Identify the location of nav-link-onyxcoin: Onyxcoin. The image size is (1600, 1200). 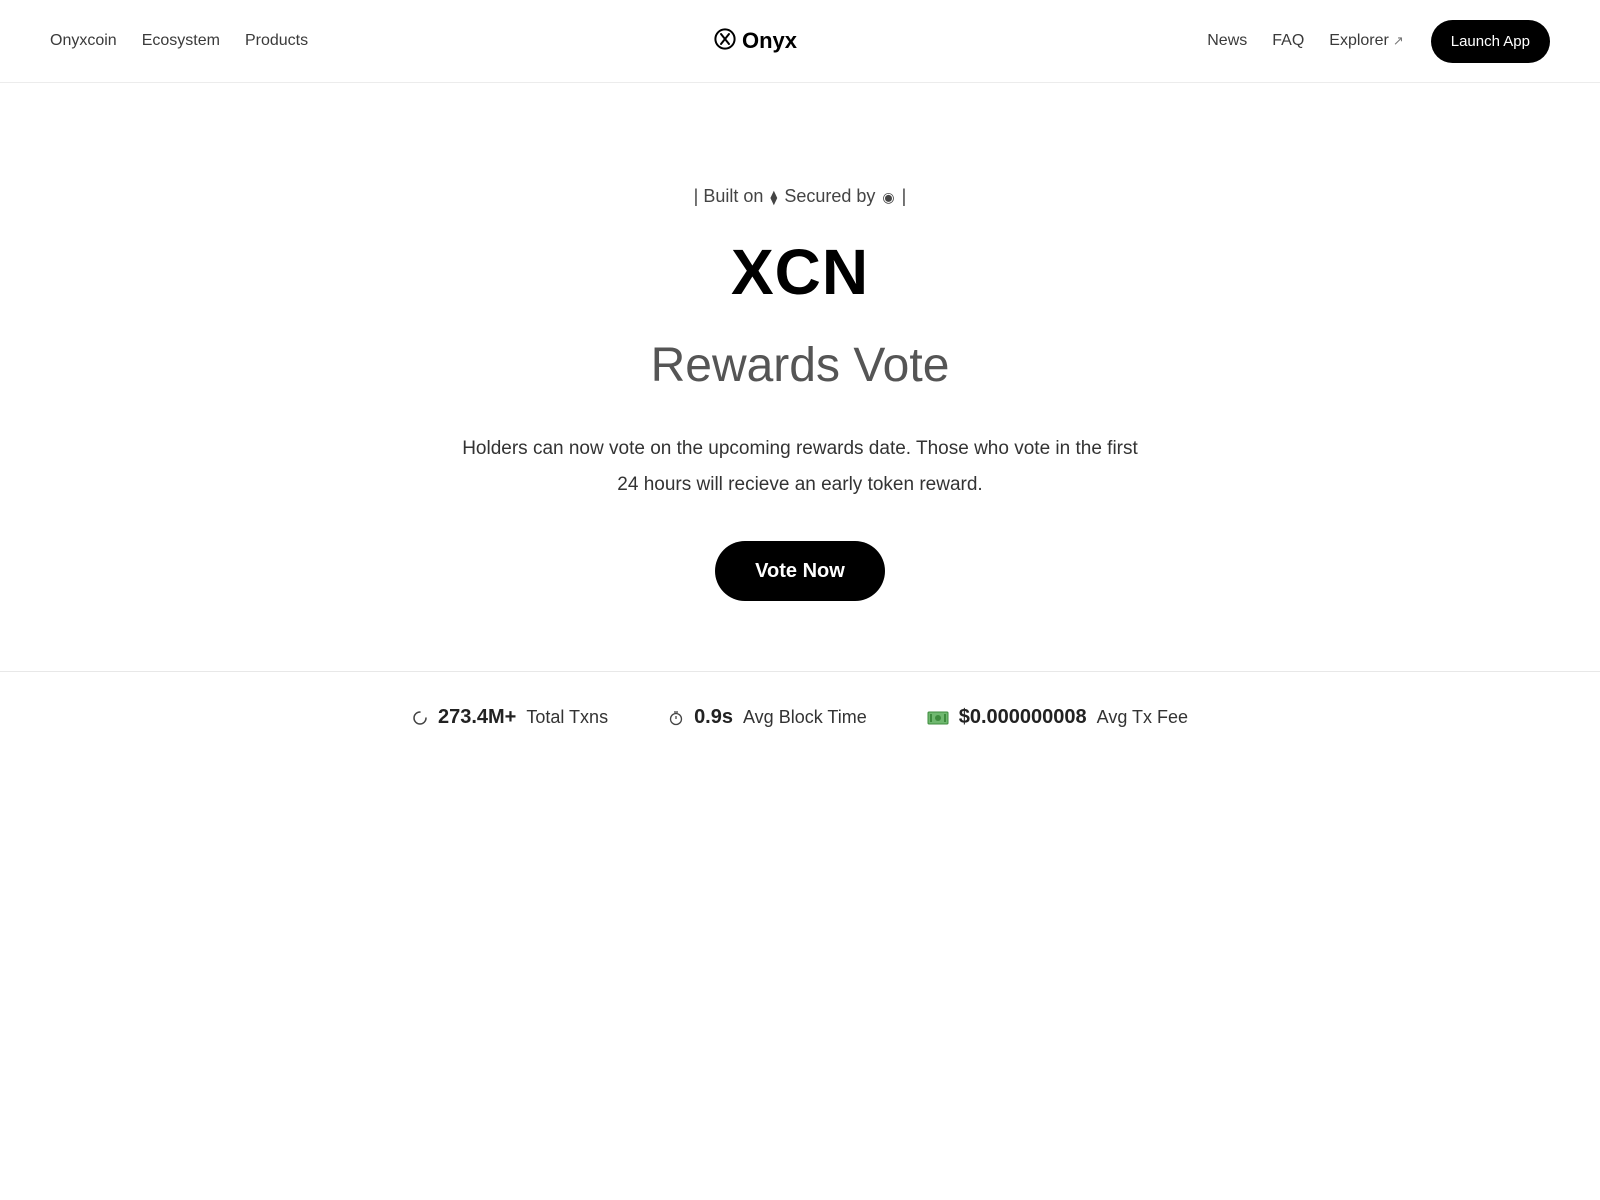
(83, 41).